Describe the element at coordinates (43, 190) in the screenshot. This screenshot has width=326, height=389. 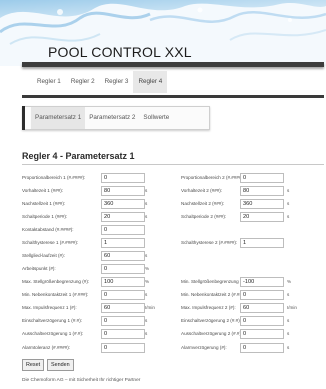
I see `left-field-label: Vorhaltezeit 1 (###):` at that location.